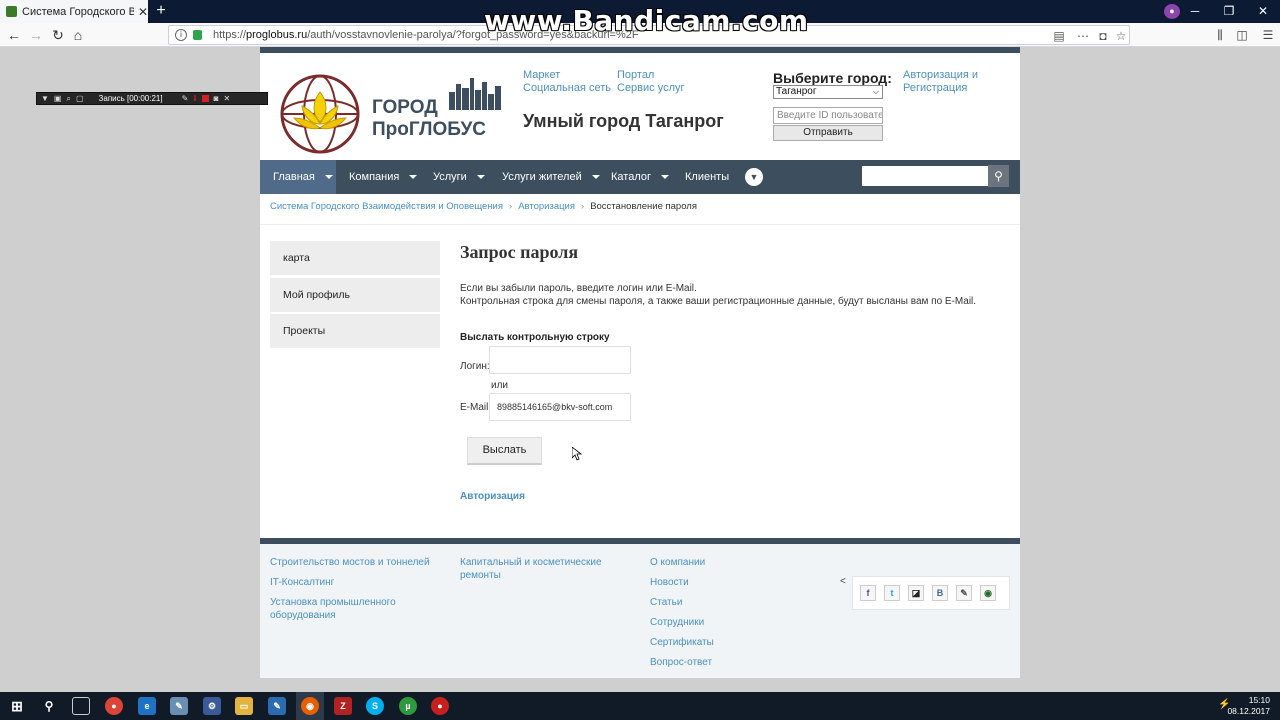  Describe the element at coordinates (828, 133) in the screenshot. I see `submit-id-button: Отправить` at that location.